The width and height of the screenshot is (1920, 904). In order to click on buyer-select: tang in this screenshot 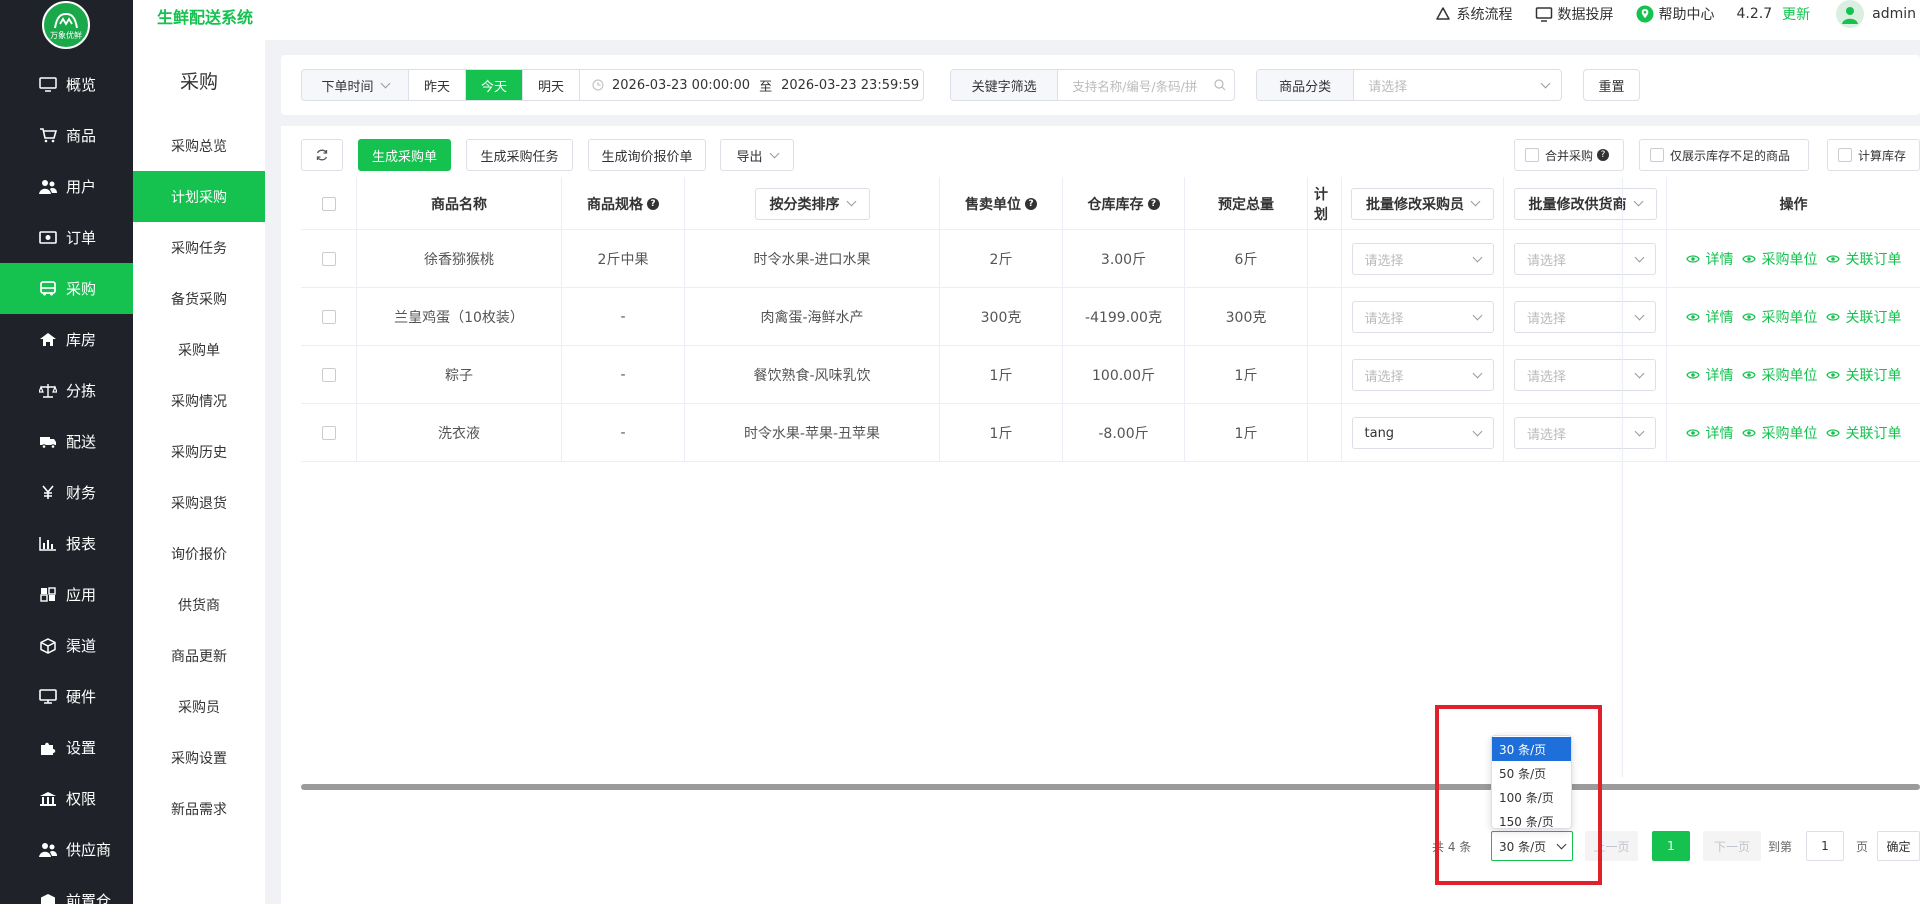, I will do `click(1422, 433)`.